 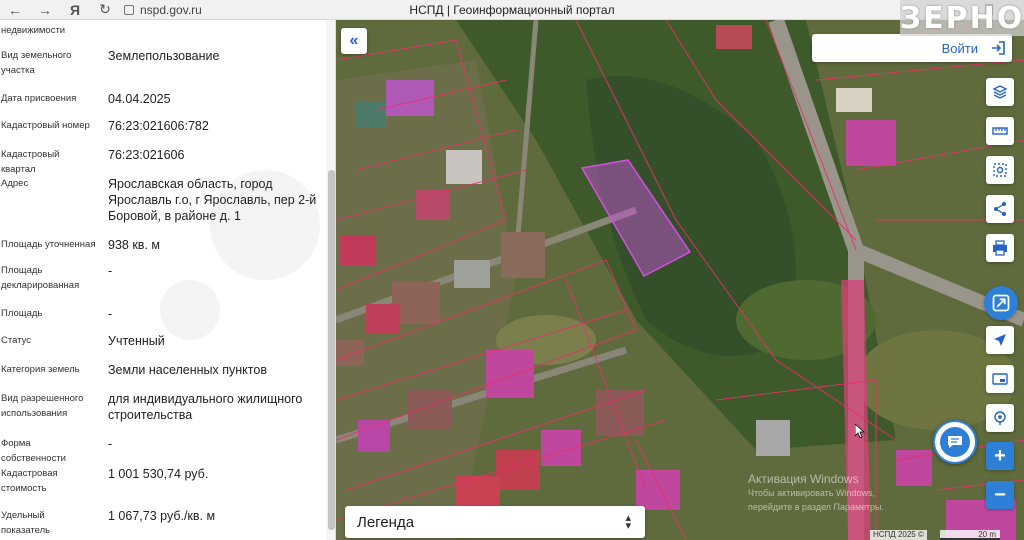 I want to click on field-label: Статус, so click(x=16, y=340).